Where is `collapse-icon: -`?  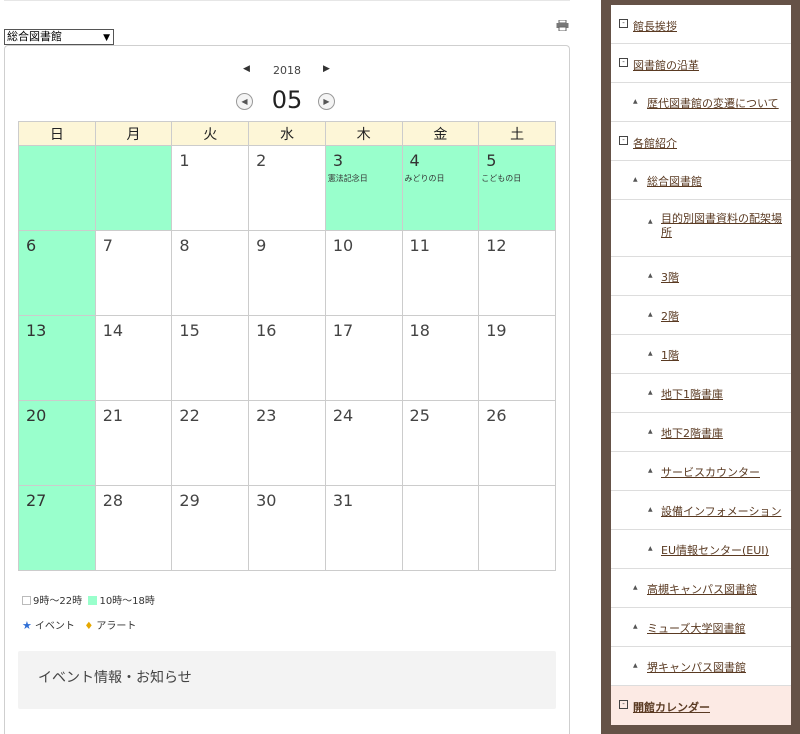
collapse-icon: - is located at coordinates (623, 140).